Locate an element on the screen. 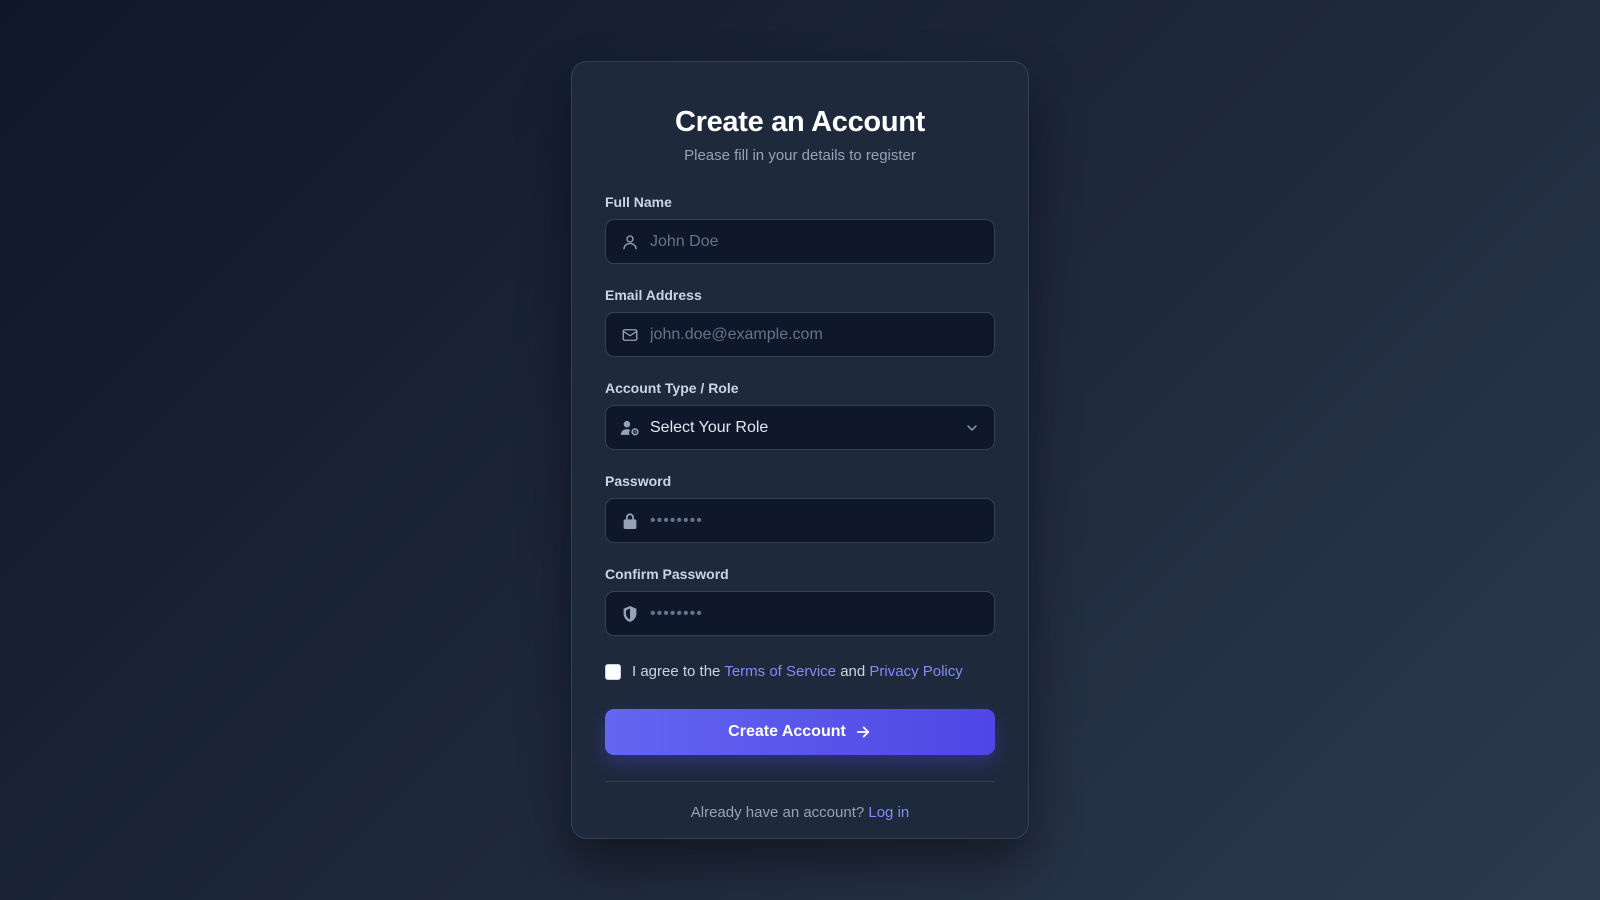  role-select: Select Your Role is located at coordinates (800, 427).